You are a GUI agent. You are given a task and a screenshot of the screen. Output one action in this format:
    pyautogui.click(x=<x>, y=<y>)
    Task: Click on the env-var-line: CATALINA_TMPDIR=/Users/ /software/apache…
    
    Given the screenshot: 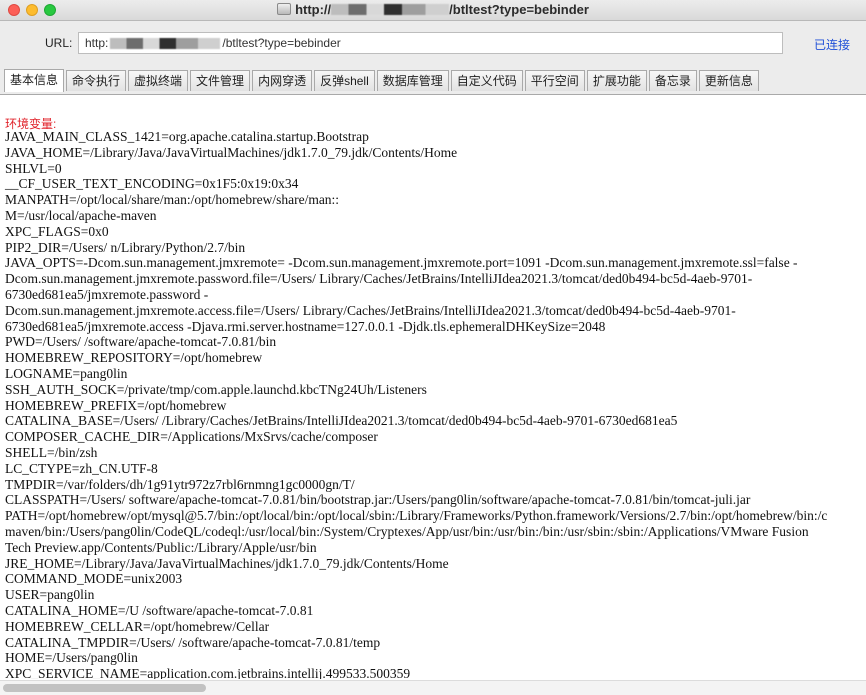 What is the action you would take?
    pyautogui.click(x=193, y=642)
    